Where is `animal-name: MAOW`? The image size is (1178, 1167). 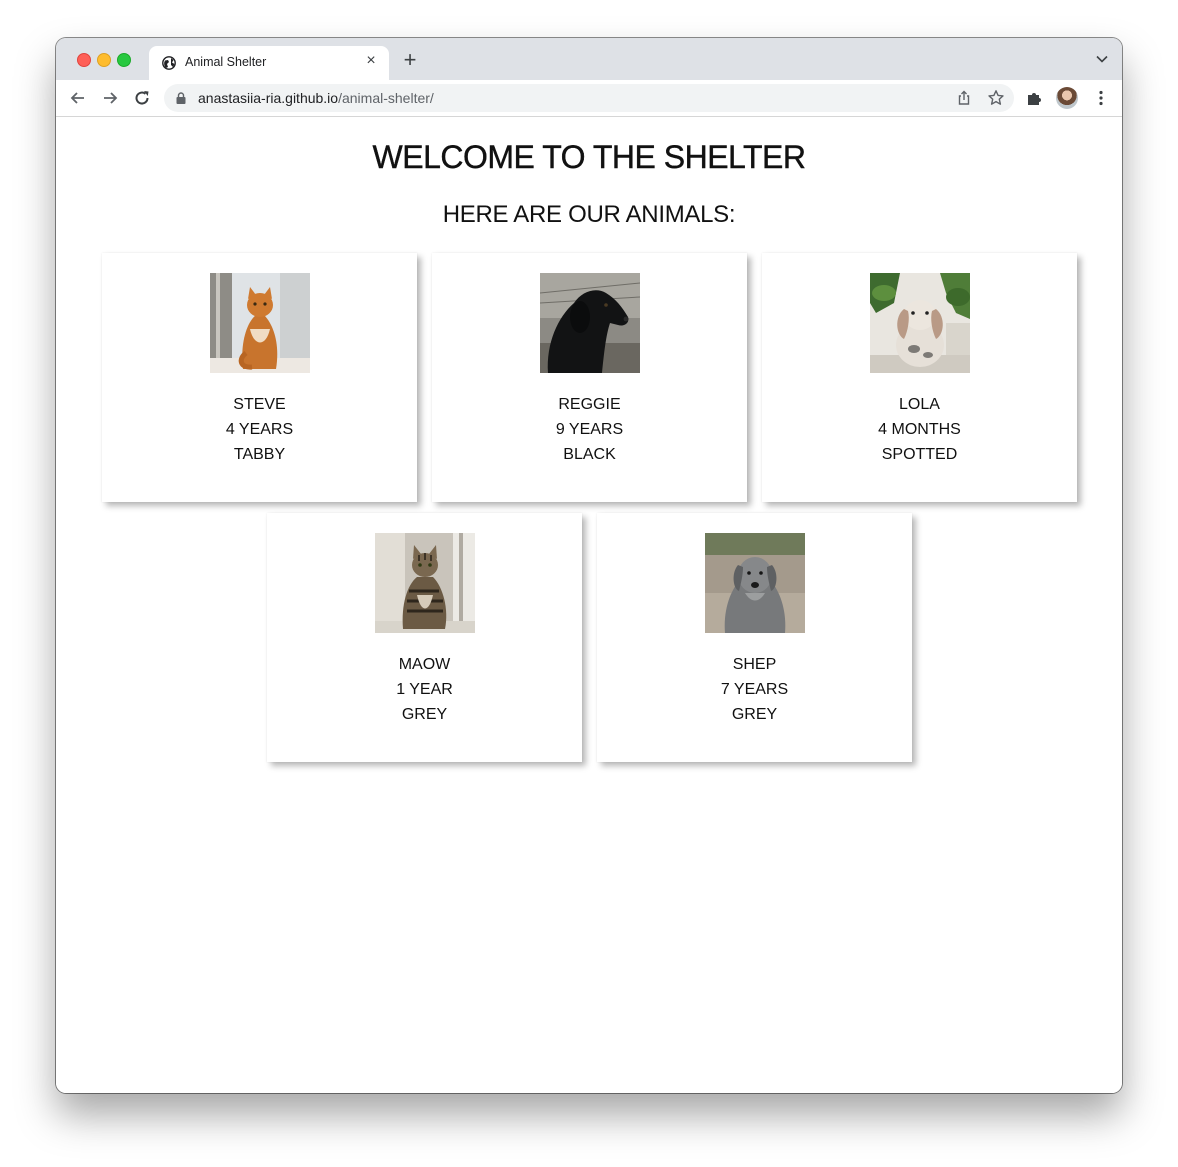 animal-name: MAOW is located at coordinates (424, 664).